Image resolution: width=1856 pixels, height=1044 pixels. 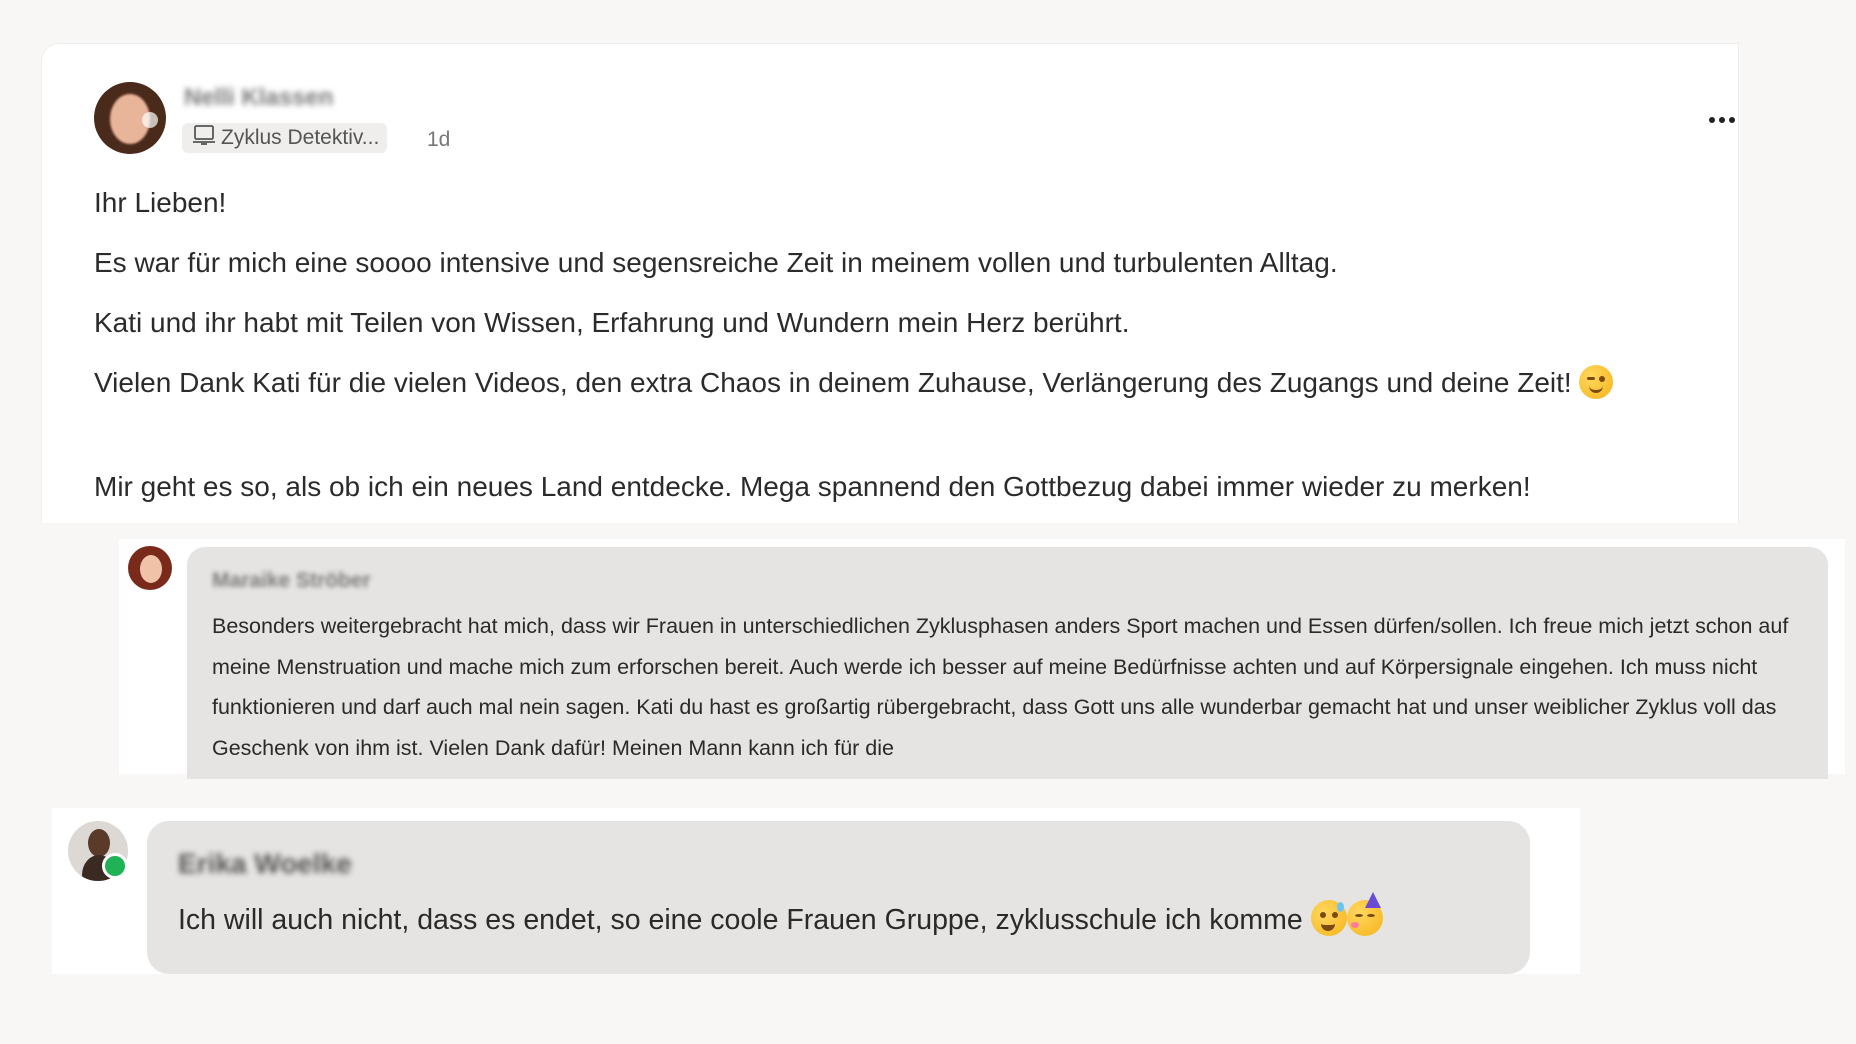 What do you see at coordinates (130, 118) in the screenshot?
I see `author-avatar` at bounding box center [130, 118].